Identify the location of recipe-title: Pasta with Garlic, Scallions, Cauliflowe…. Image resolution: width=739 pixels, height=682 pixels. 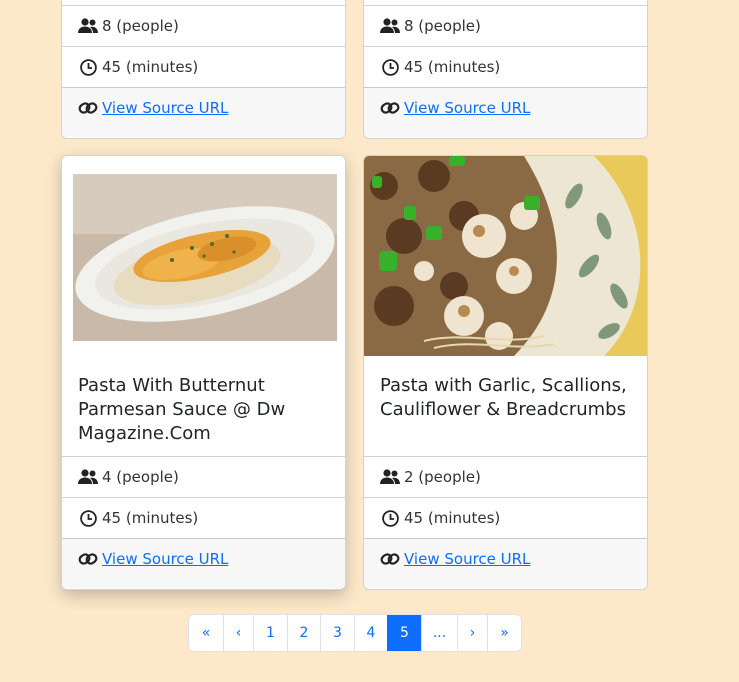
(503, 397).